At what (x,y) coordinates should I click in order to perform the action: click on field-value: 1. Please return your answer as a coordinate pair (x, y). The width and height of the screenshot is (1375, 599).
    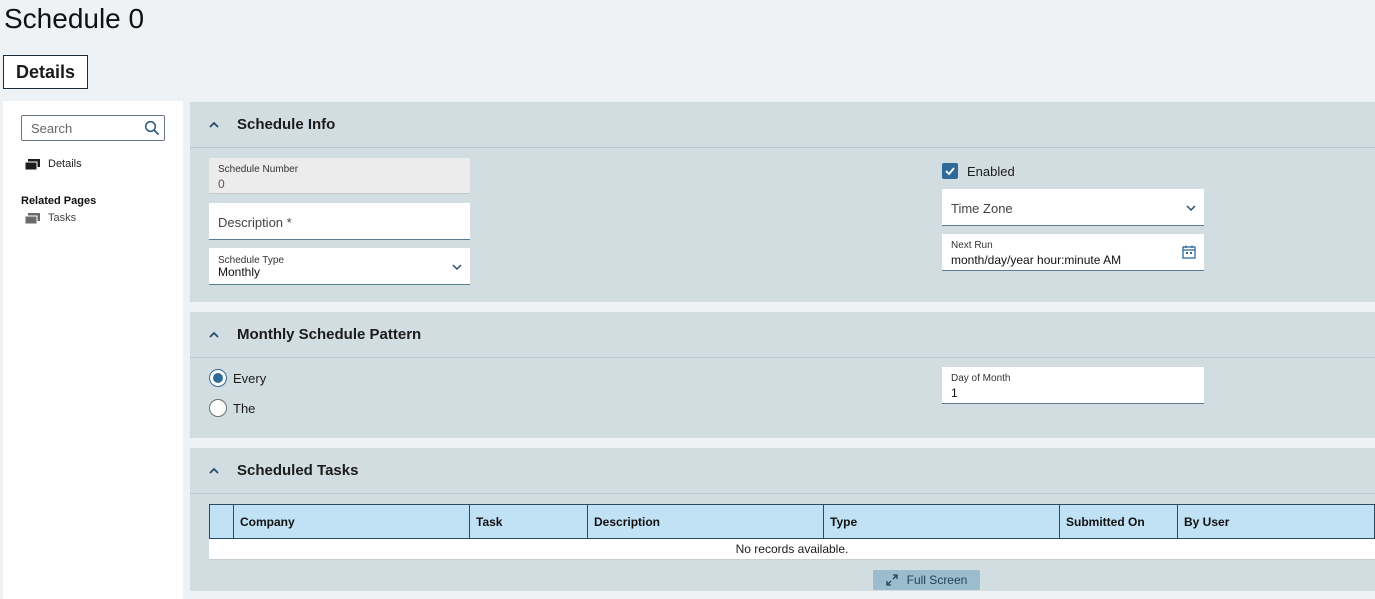
    Looking at the image, I should click on (954, 393).